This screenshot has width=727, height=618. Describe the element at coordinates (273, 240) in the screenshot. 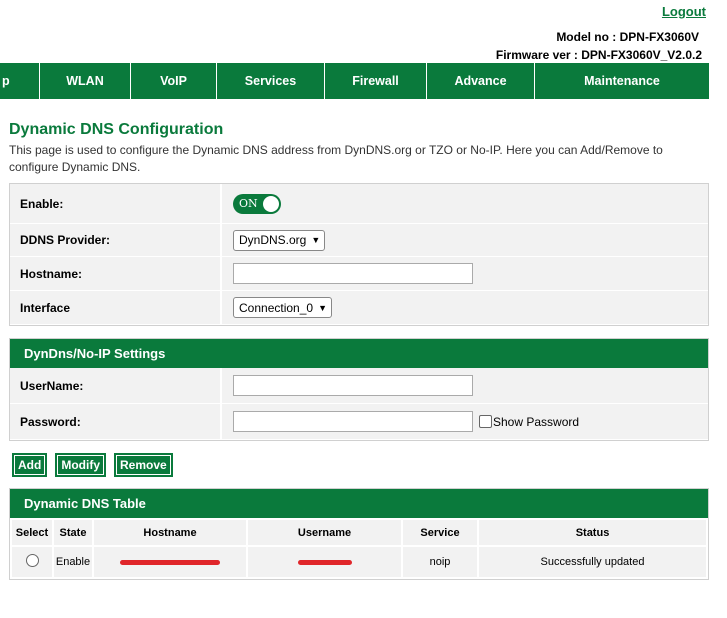

I see `provider-selected-value: DynDNS.org` at that location.